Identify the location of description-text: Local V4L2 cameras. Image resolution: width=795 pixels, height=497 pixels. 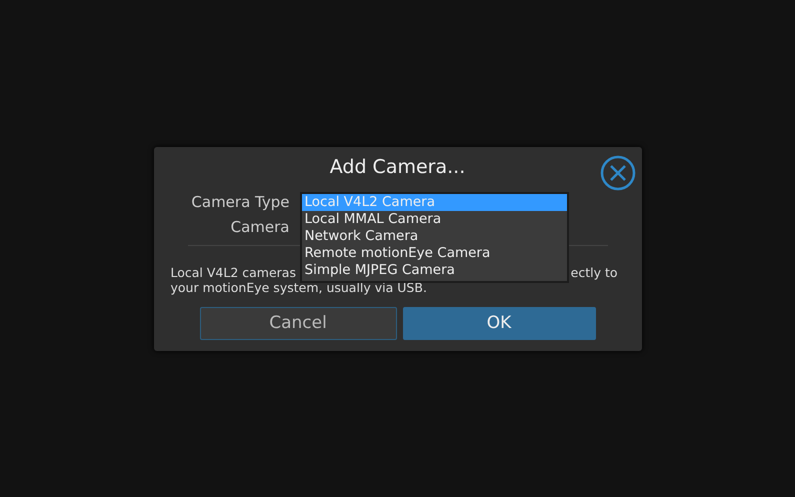
(233, 272).